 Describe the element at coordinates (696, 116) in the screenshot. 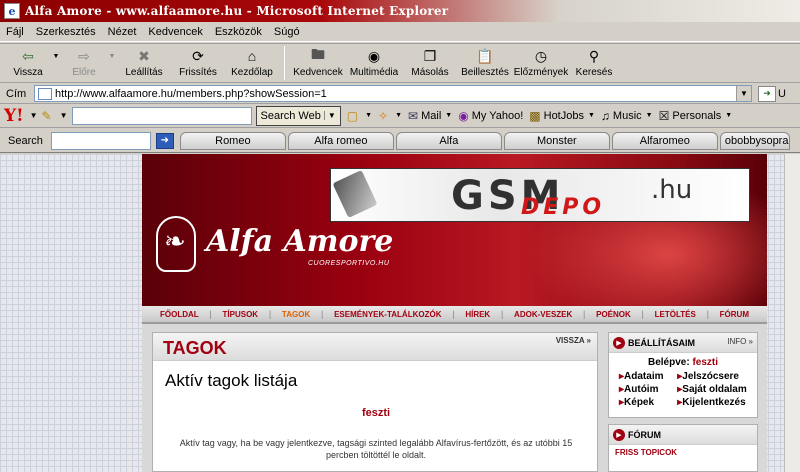

I see `personals-button: ☒ Personals ▼` at that location.